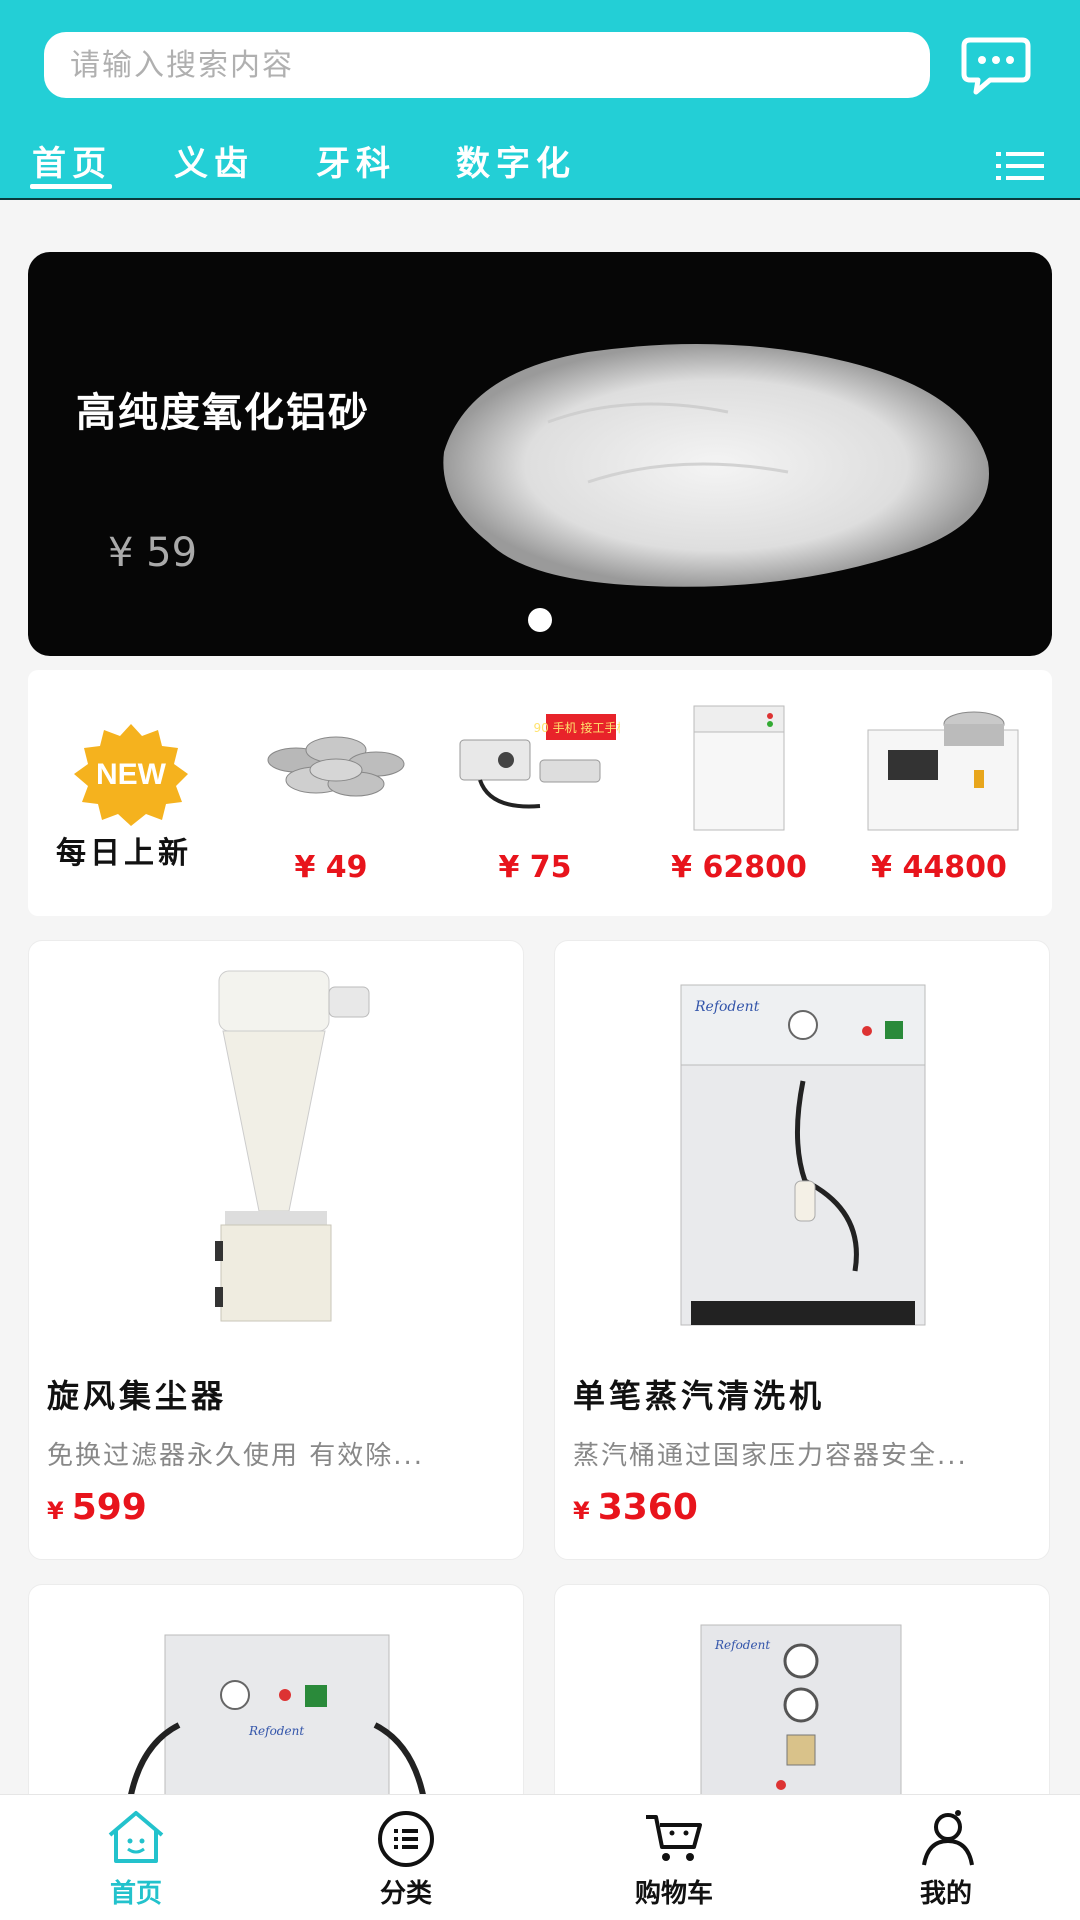  Describe the element at coordinates (97, 1507) in the screenshot. I see `product-price: ¥599` at that location.